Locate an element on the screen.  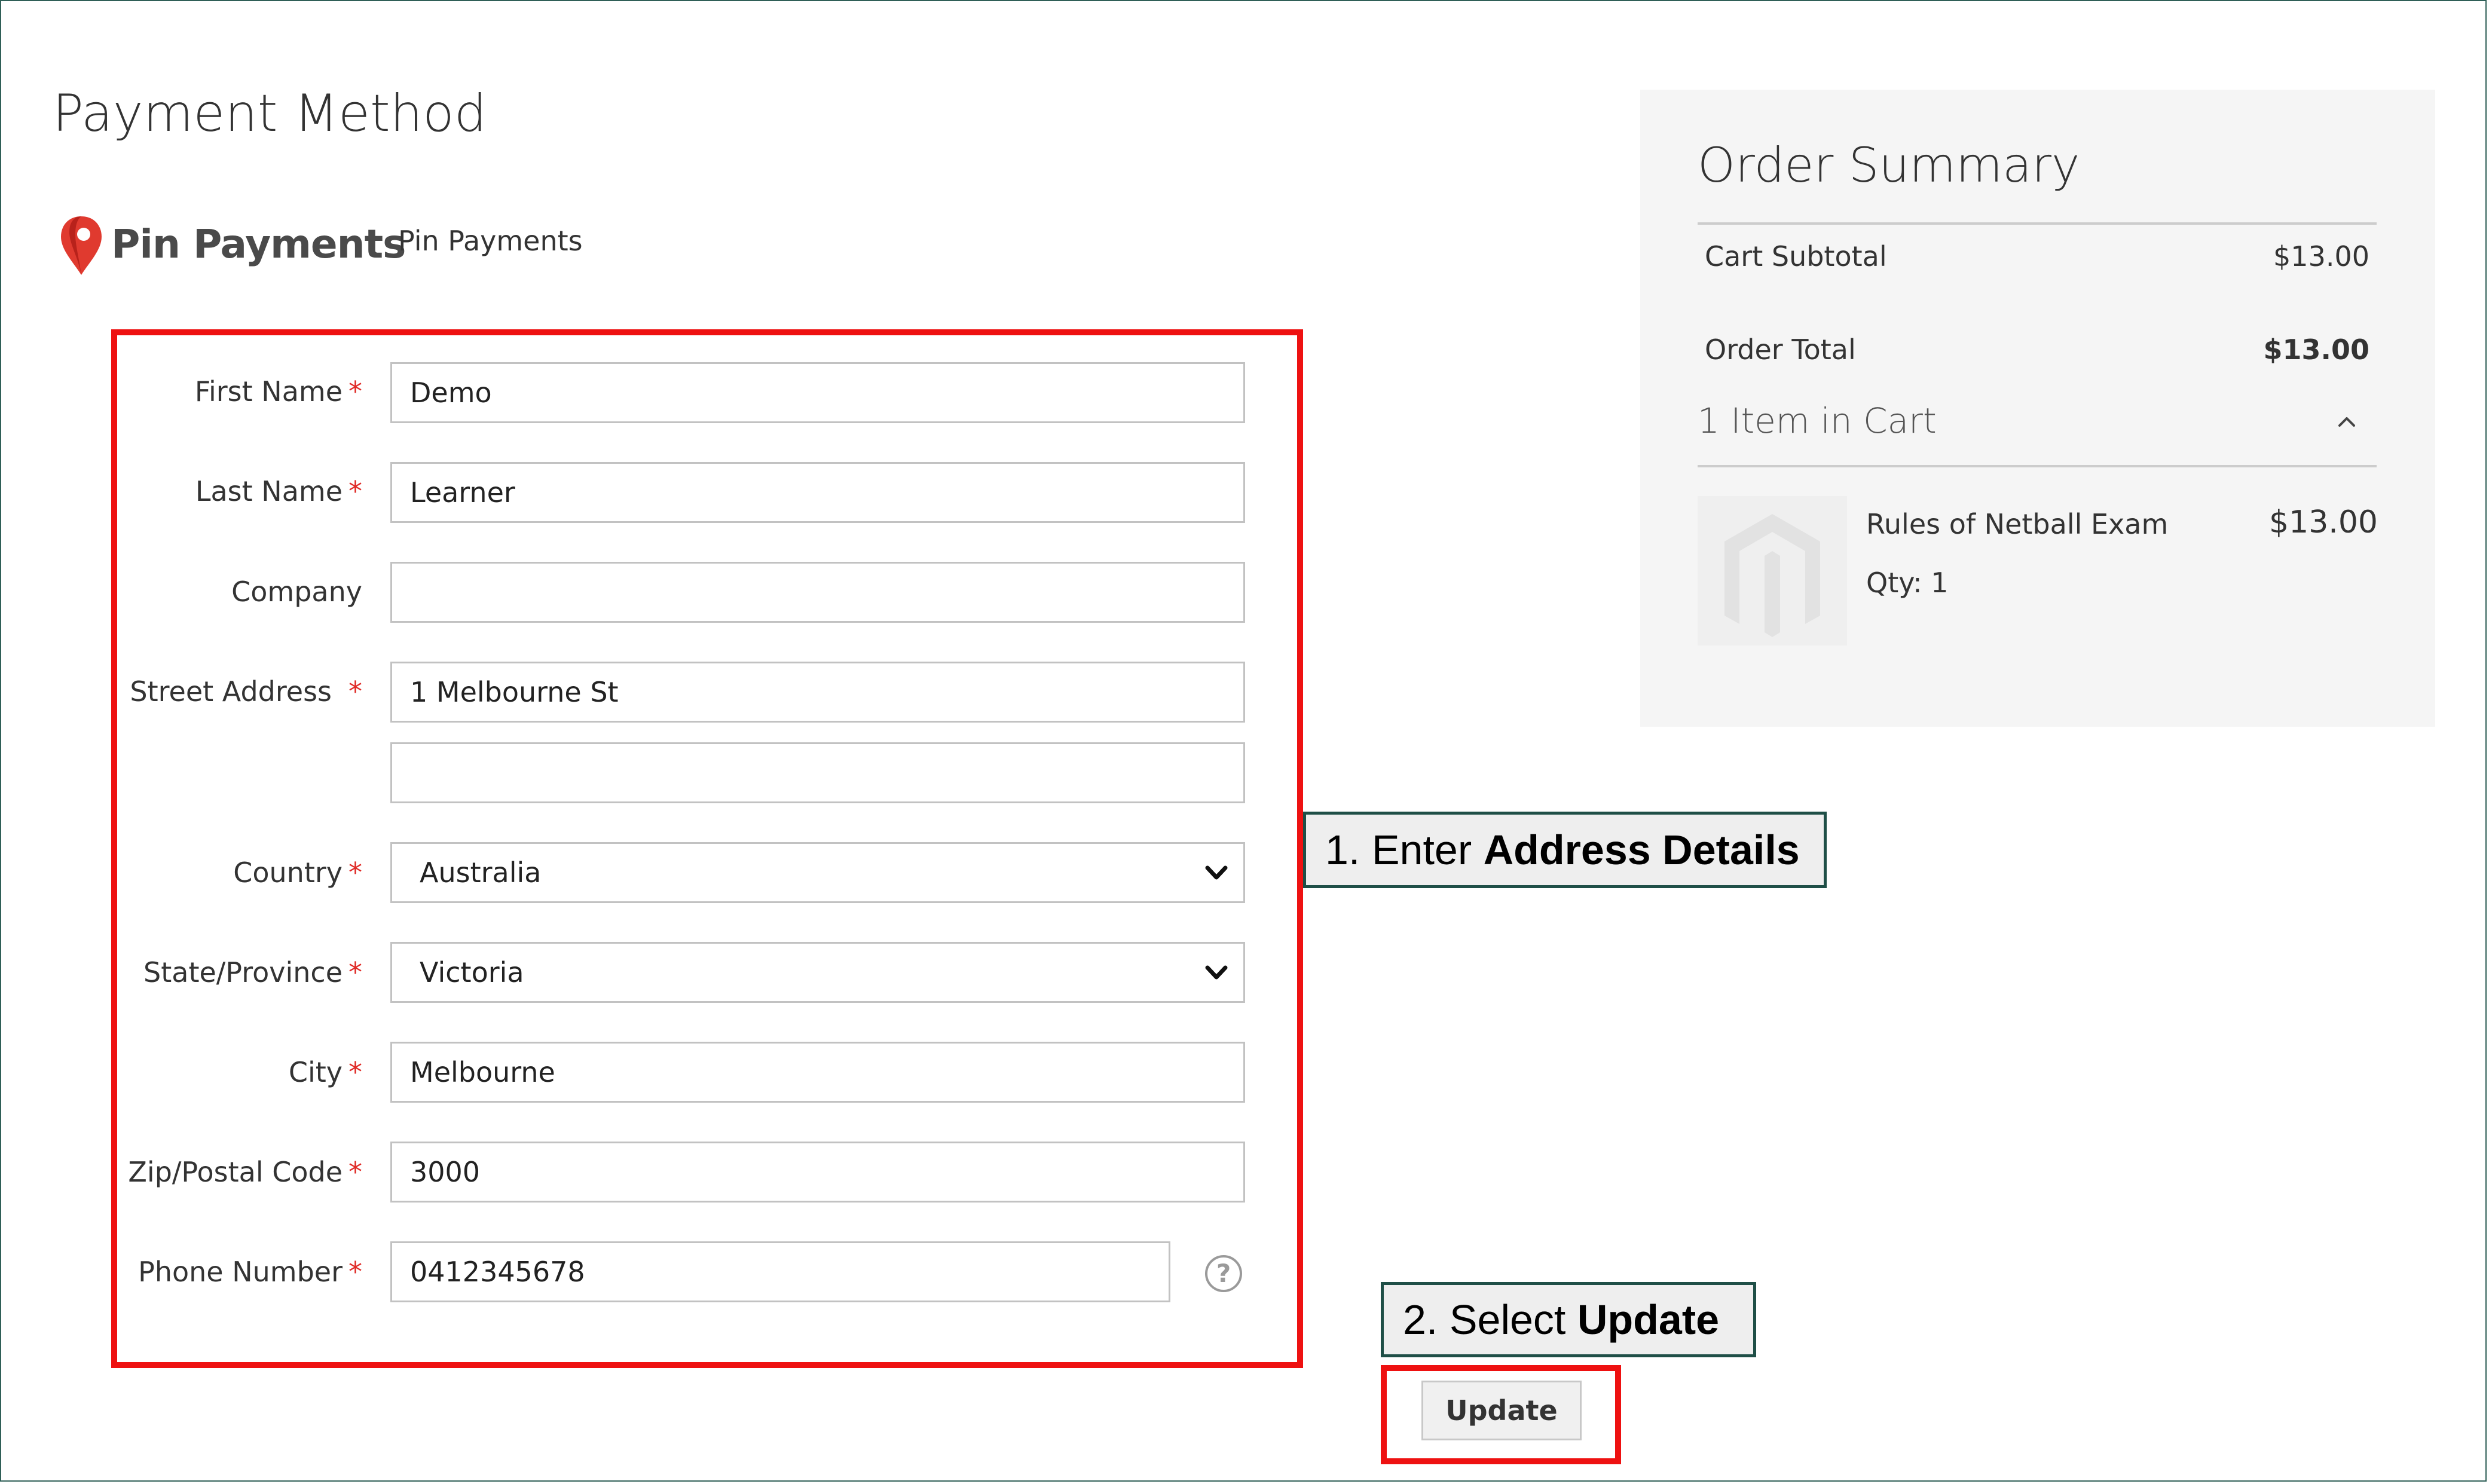
product-thumbnail is located at coordinates (1772, 570).